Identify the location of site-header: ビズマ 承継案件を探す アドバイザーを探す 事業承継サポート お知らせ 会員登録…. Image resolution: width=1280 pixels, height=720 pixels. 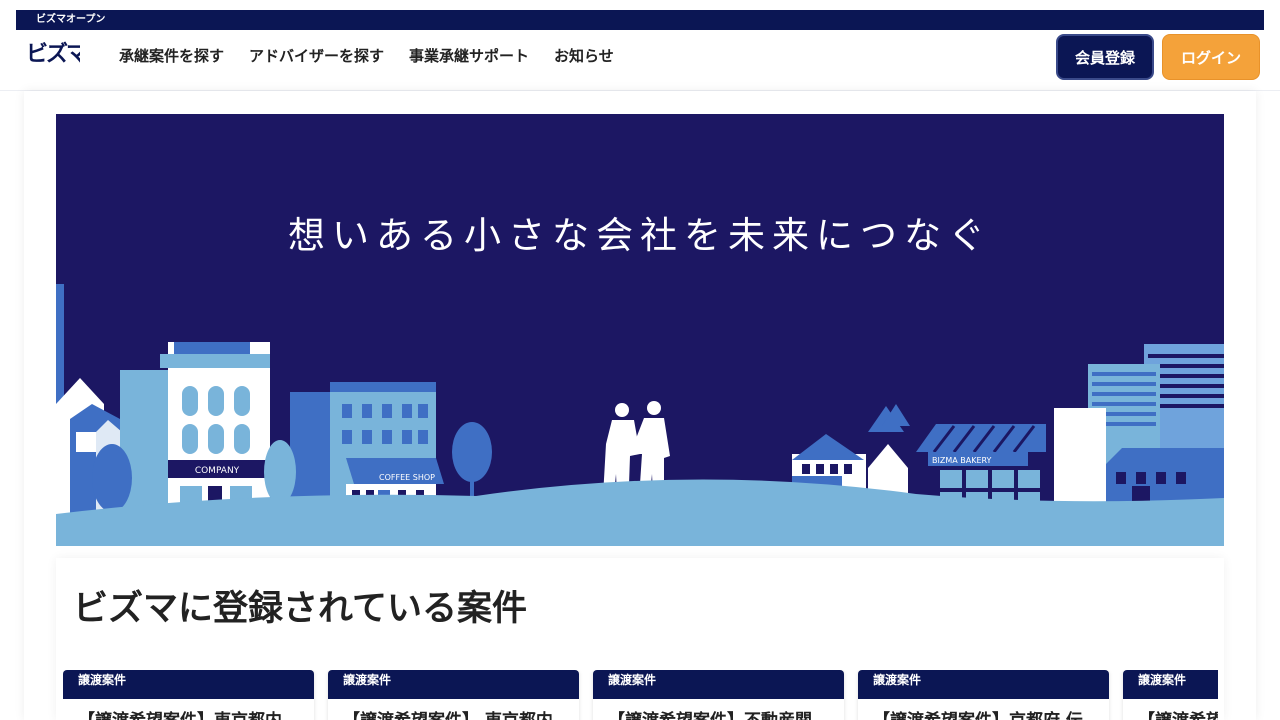
(640, 60).